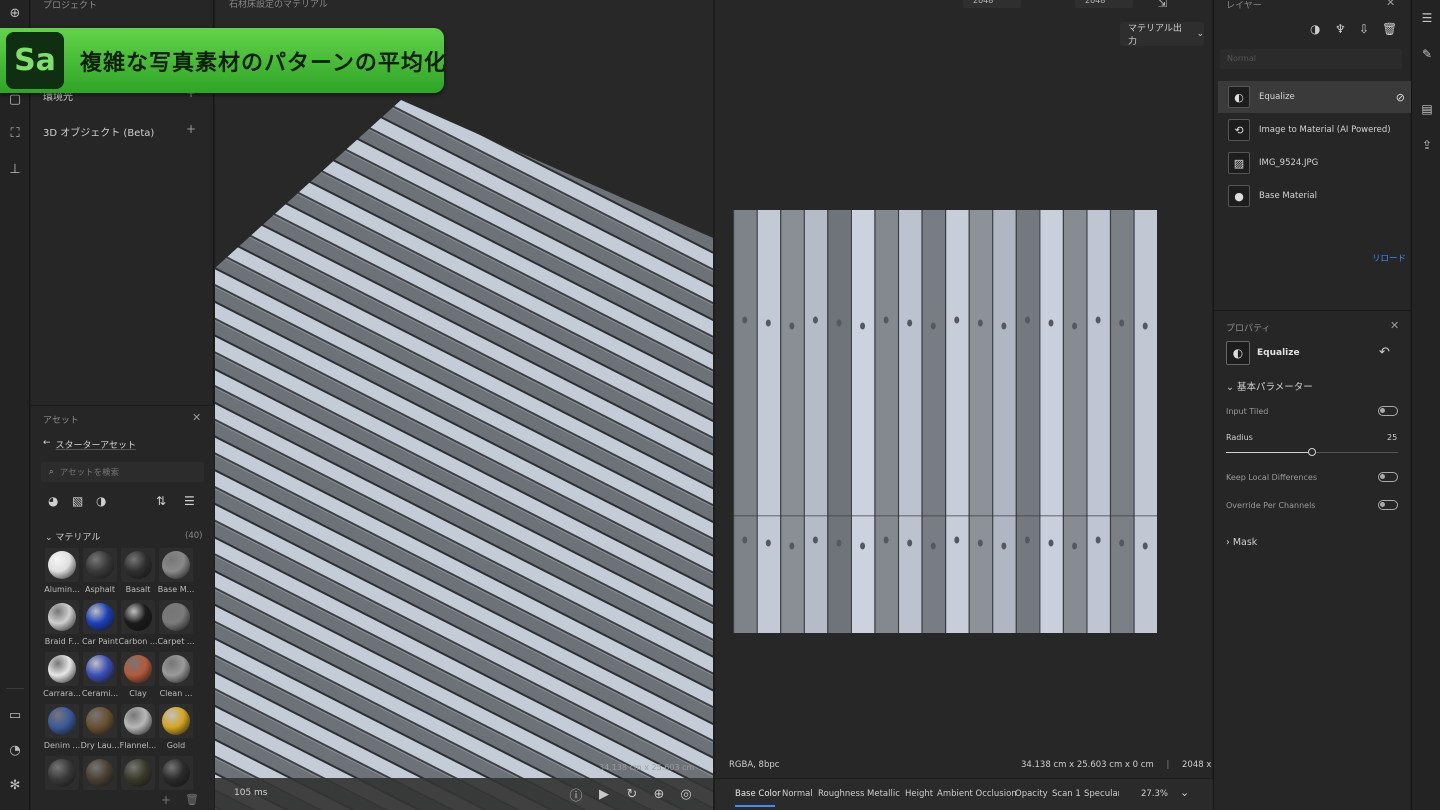  Describe the element at coordinates (1388, 505) in the screenshot. I see `override-toggle` at that location.